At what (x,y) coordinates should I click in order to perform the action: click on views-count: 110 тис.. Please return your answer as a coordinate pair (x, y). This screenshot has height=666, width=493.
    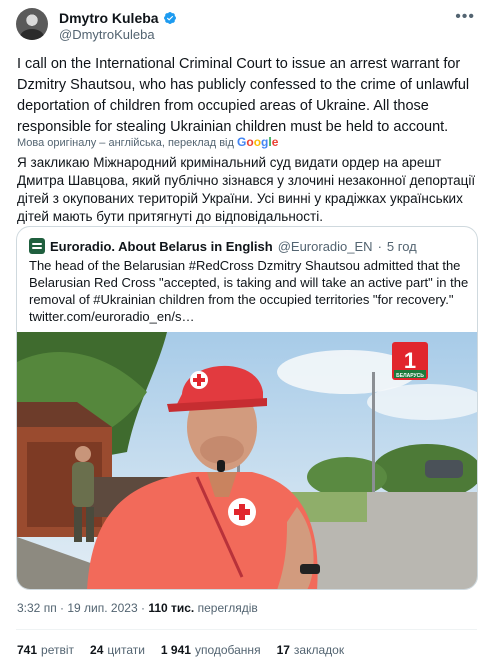
    Looking at the image, I should click on (171, 608).